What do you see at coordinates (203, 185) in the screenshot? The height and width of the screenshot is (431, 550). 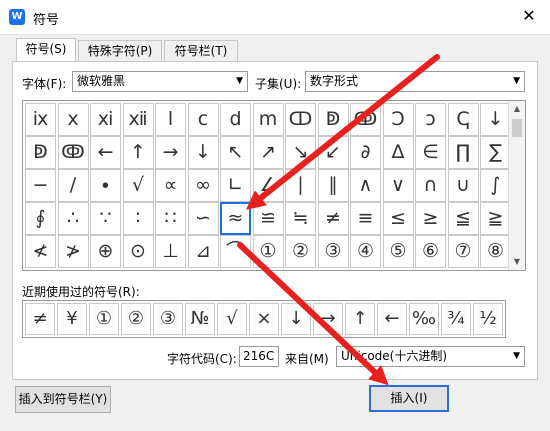 I see `symbol-cell: ∞` at bounding box center [203, 185].